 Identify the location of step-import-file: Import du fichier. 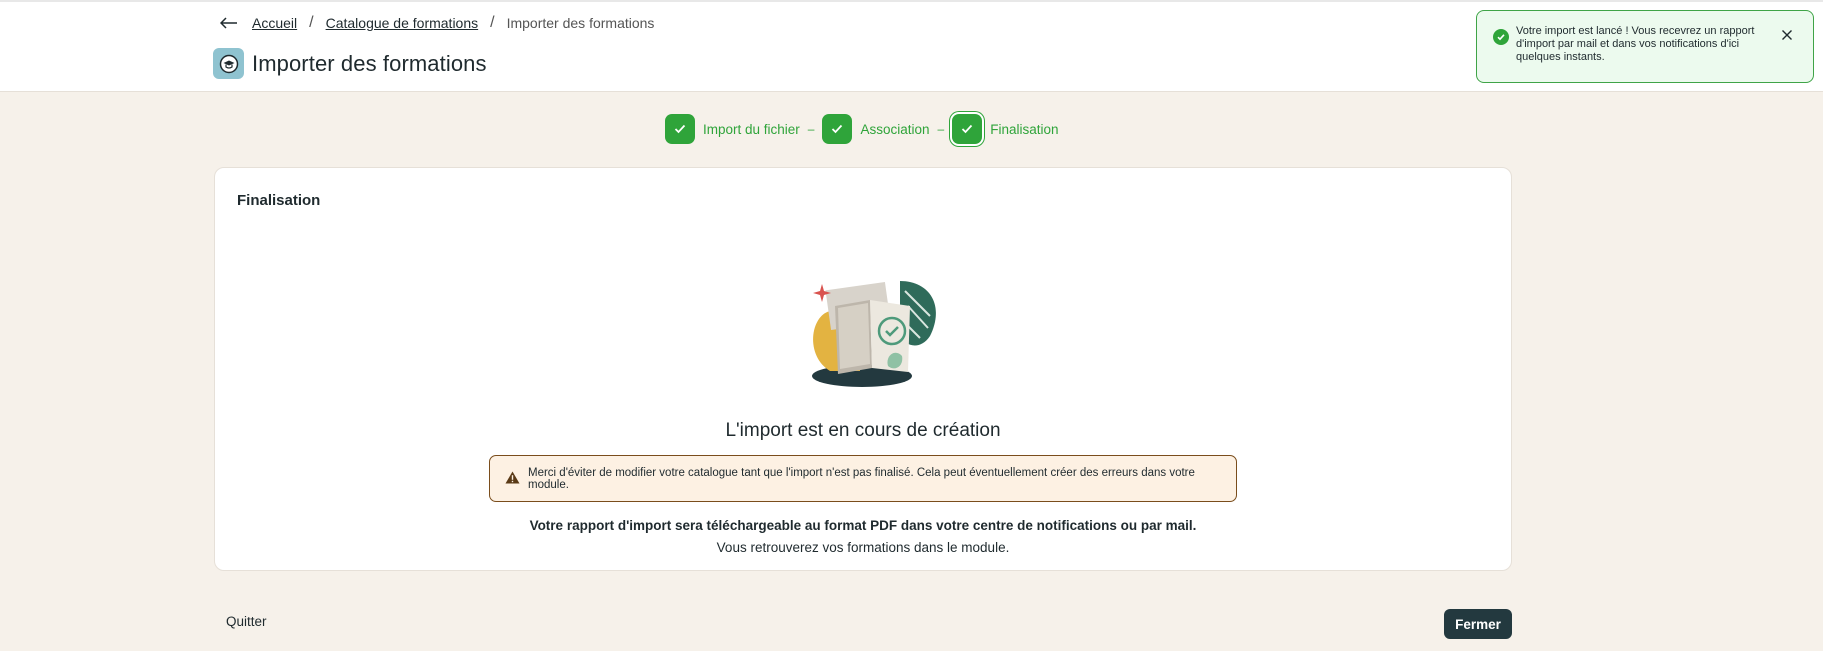
(732, 129).